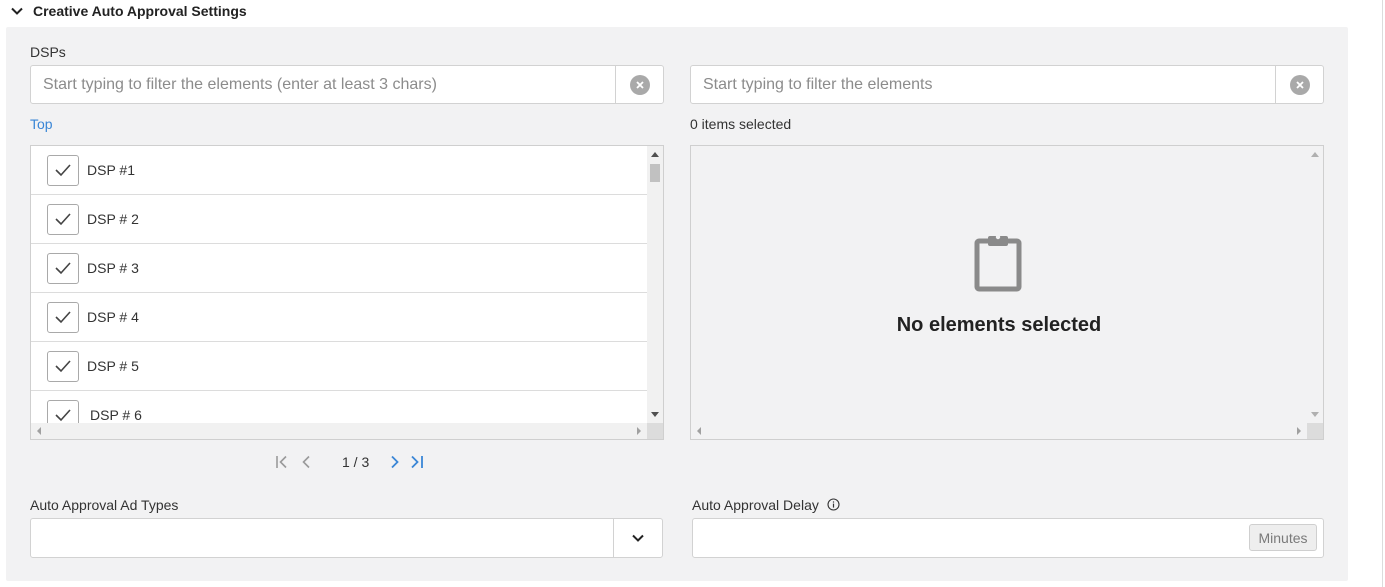 This screenshot has height=587, width=1385. I want to click on delay-field: Minutes, so click(1008, 538).